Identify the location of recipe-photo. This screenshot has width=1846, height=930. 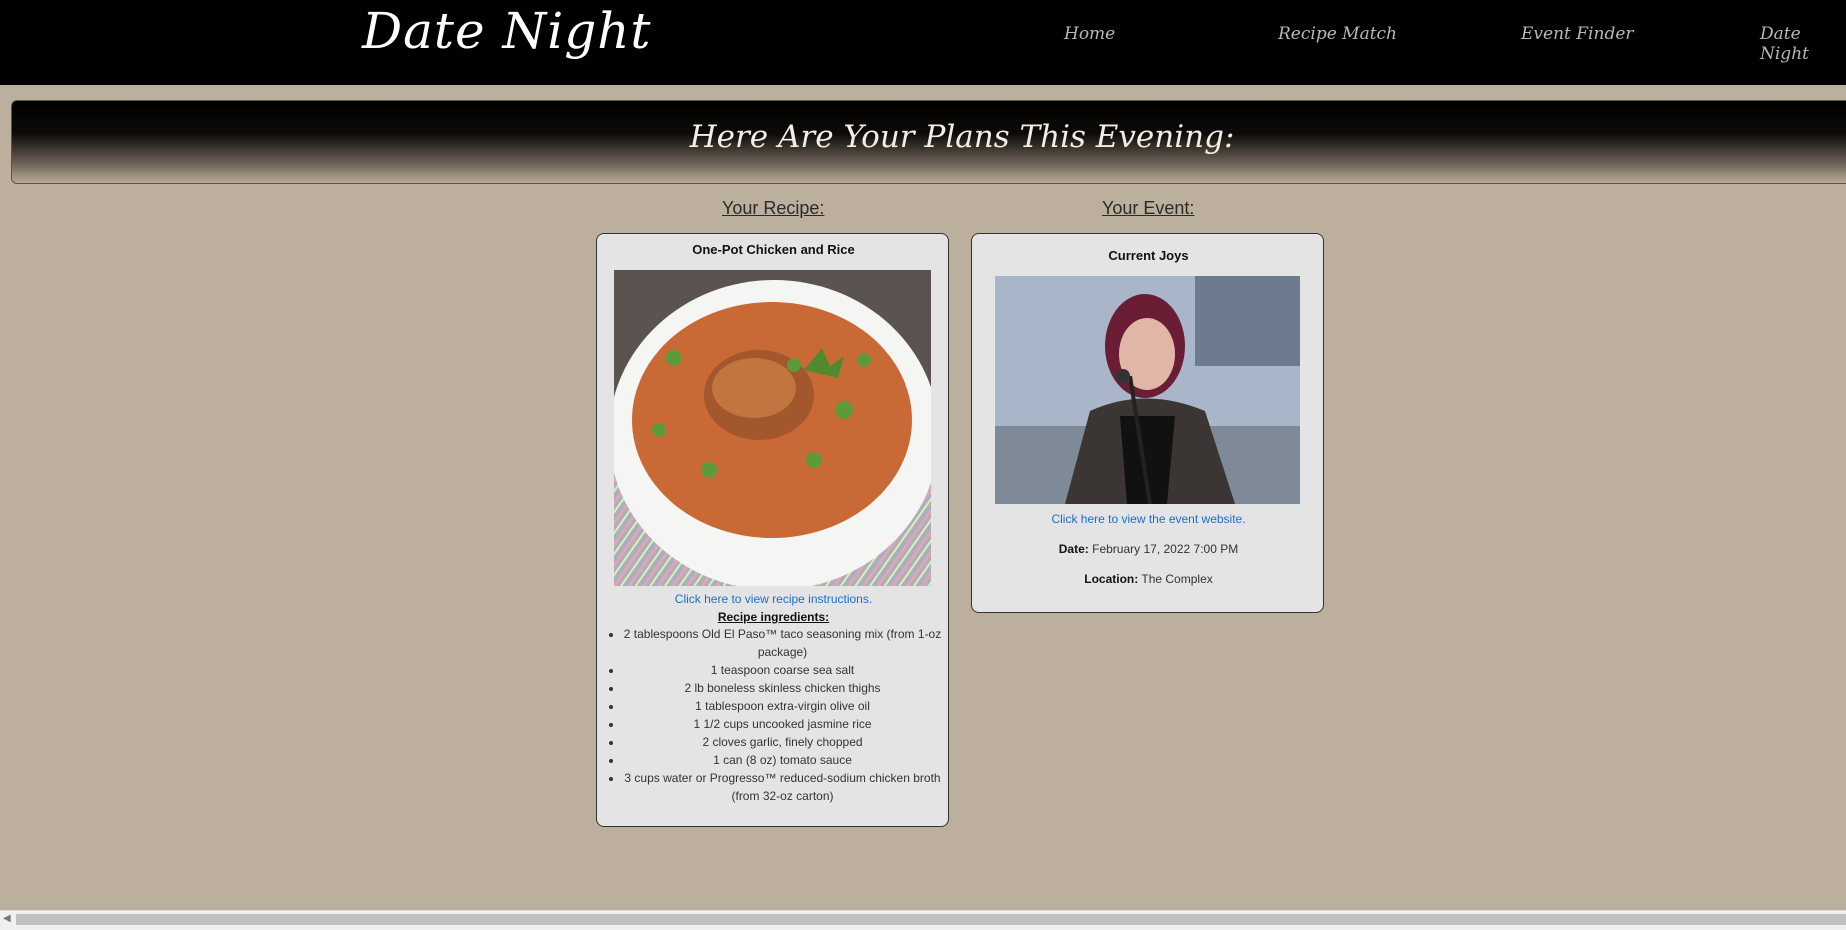
(772, 428).